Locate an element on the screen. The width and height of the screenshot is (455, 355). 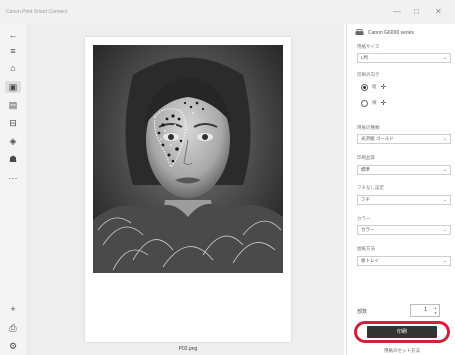
printer-icon is located at coordinates (359, 32).